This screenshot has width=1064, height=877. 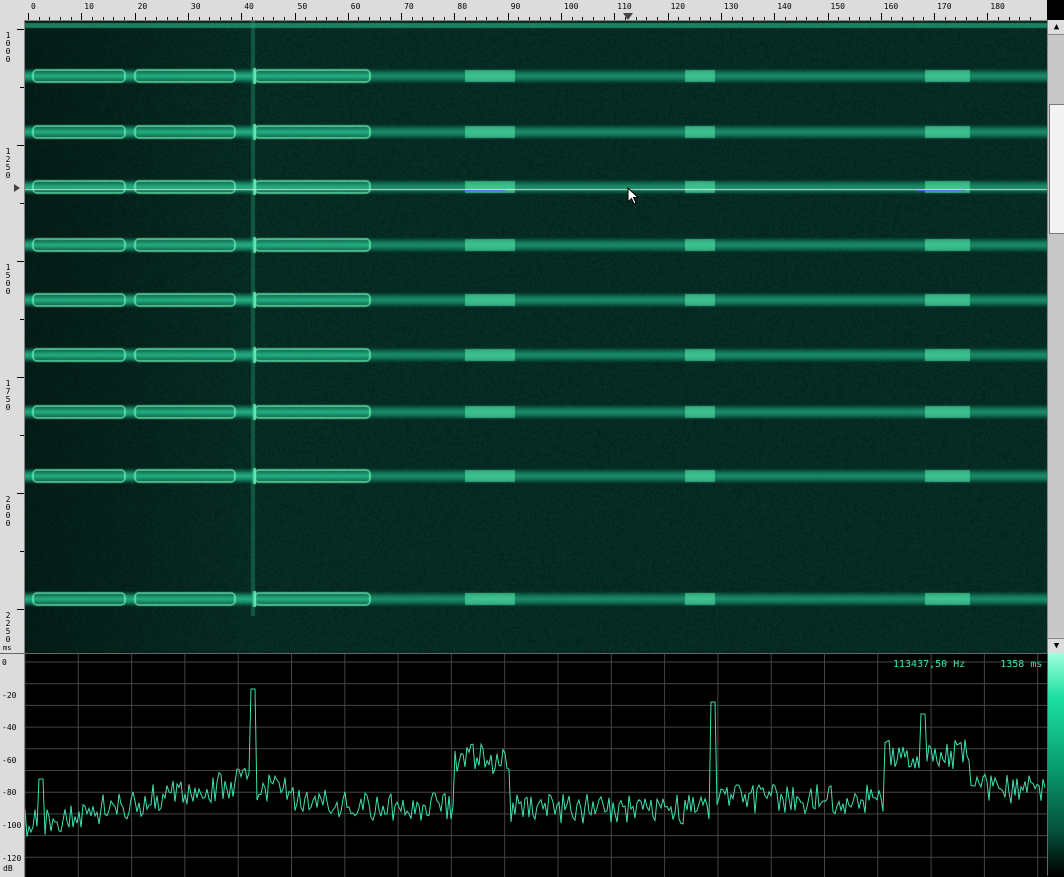 What do you see at coordinates (678, 6) in the screenshot?
I see `frequency-tick-label: 120` at bounding box center [678, 6].